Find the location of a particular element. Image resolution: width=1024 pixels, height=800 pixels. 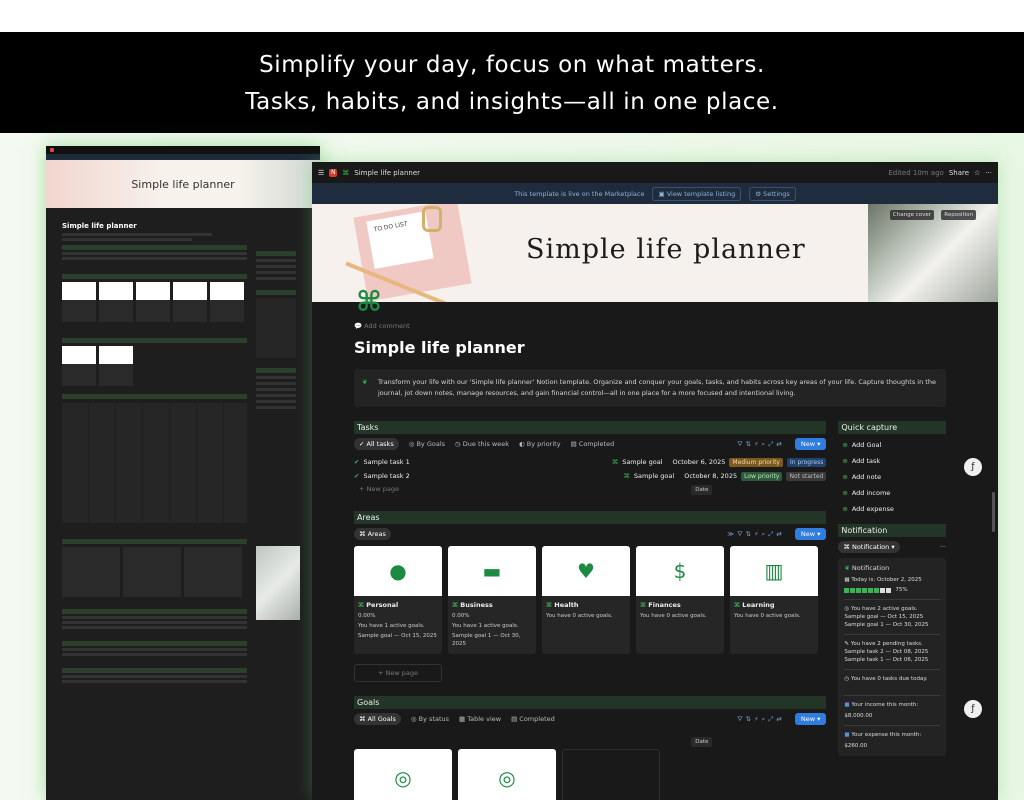

notification-tabs: ⌘ Notification ▾ ··· is located at coordinates (892, 547).